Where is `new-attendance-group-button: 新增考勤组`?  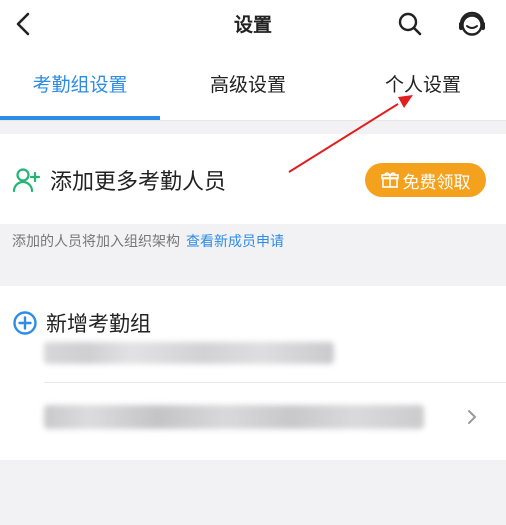
new-attendance-group-button: 新增考勤组 is located at coordinates (81, 323).